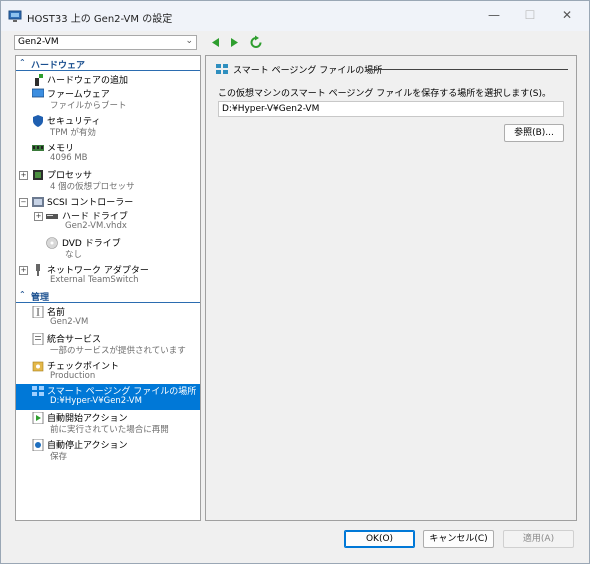 The width and height of the screenshot is (590, 564). I want to click on shield-icon, so click(38, 121).